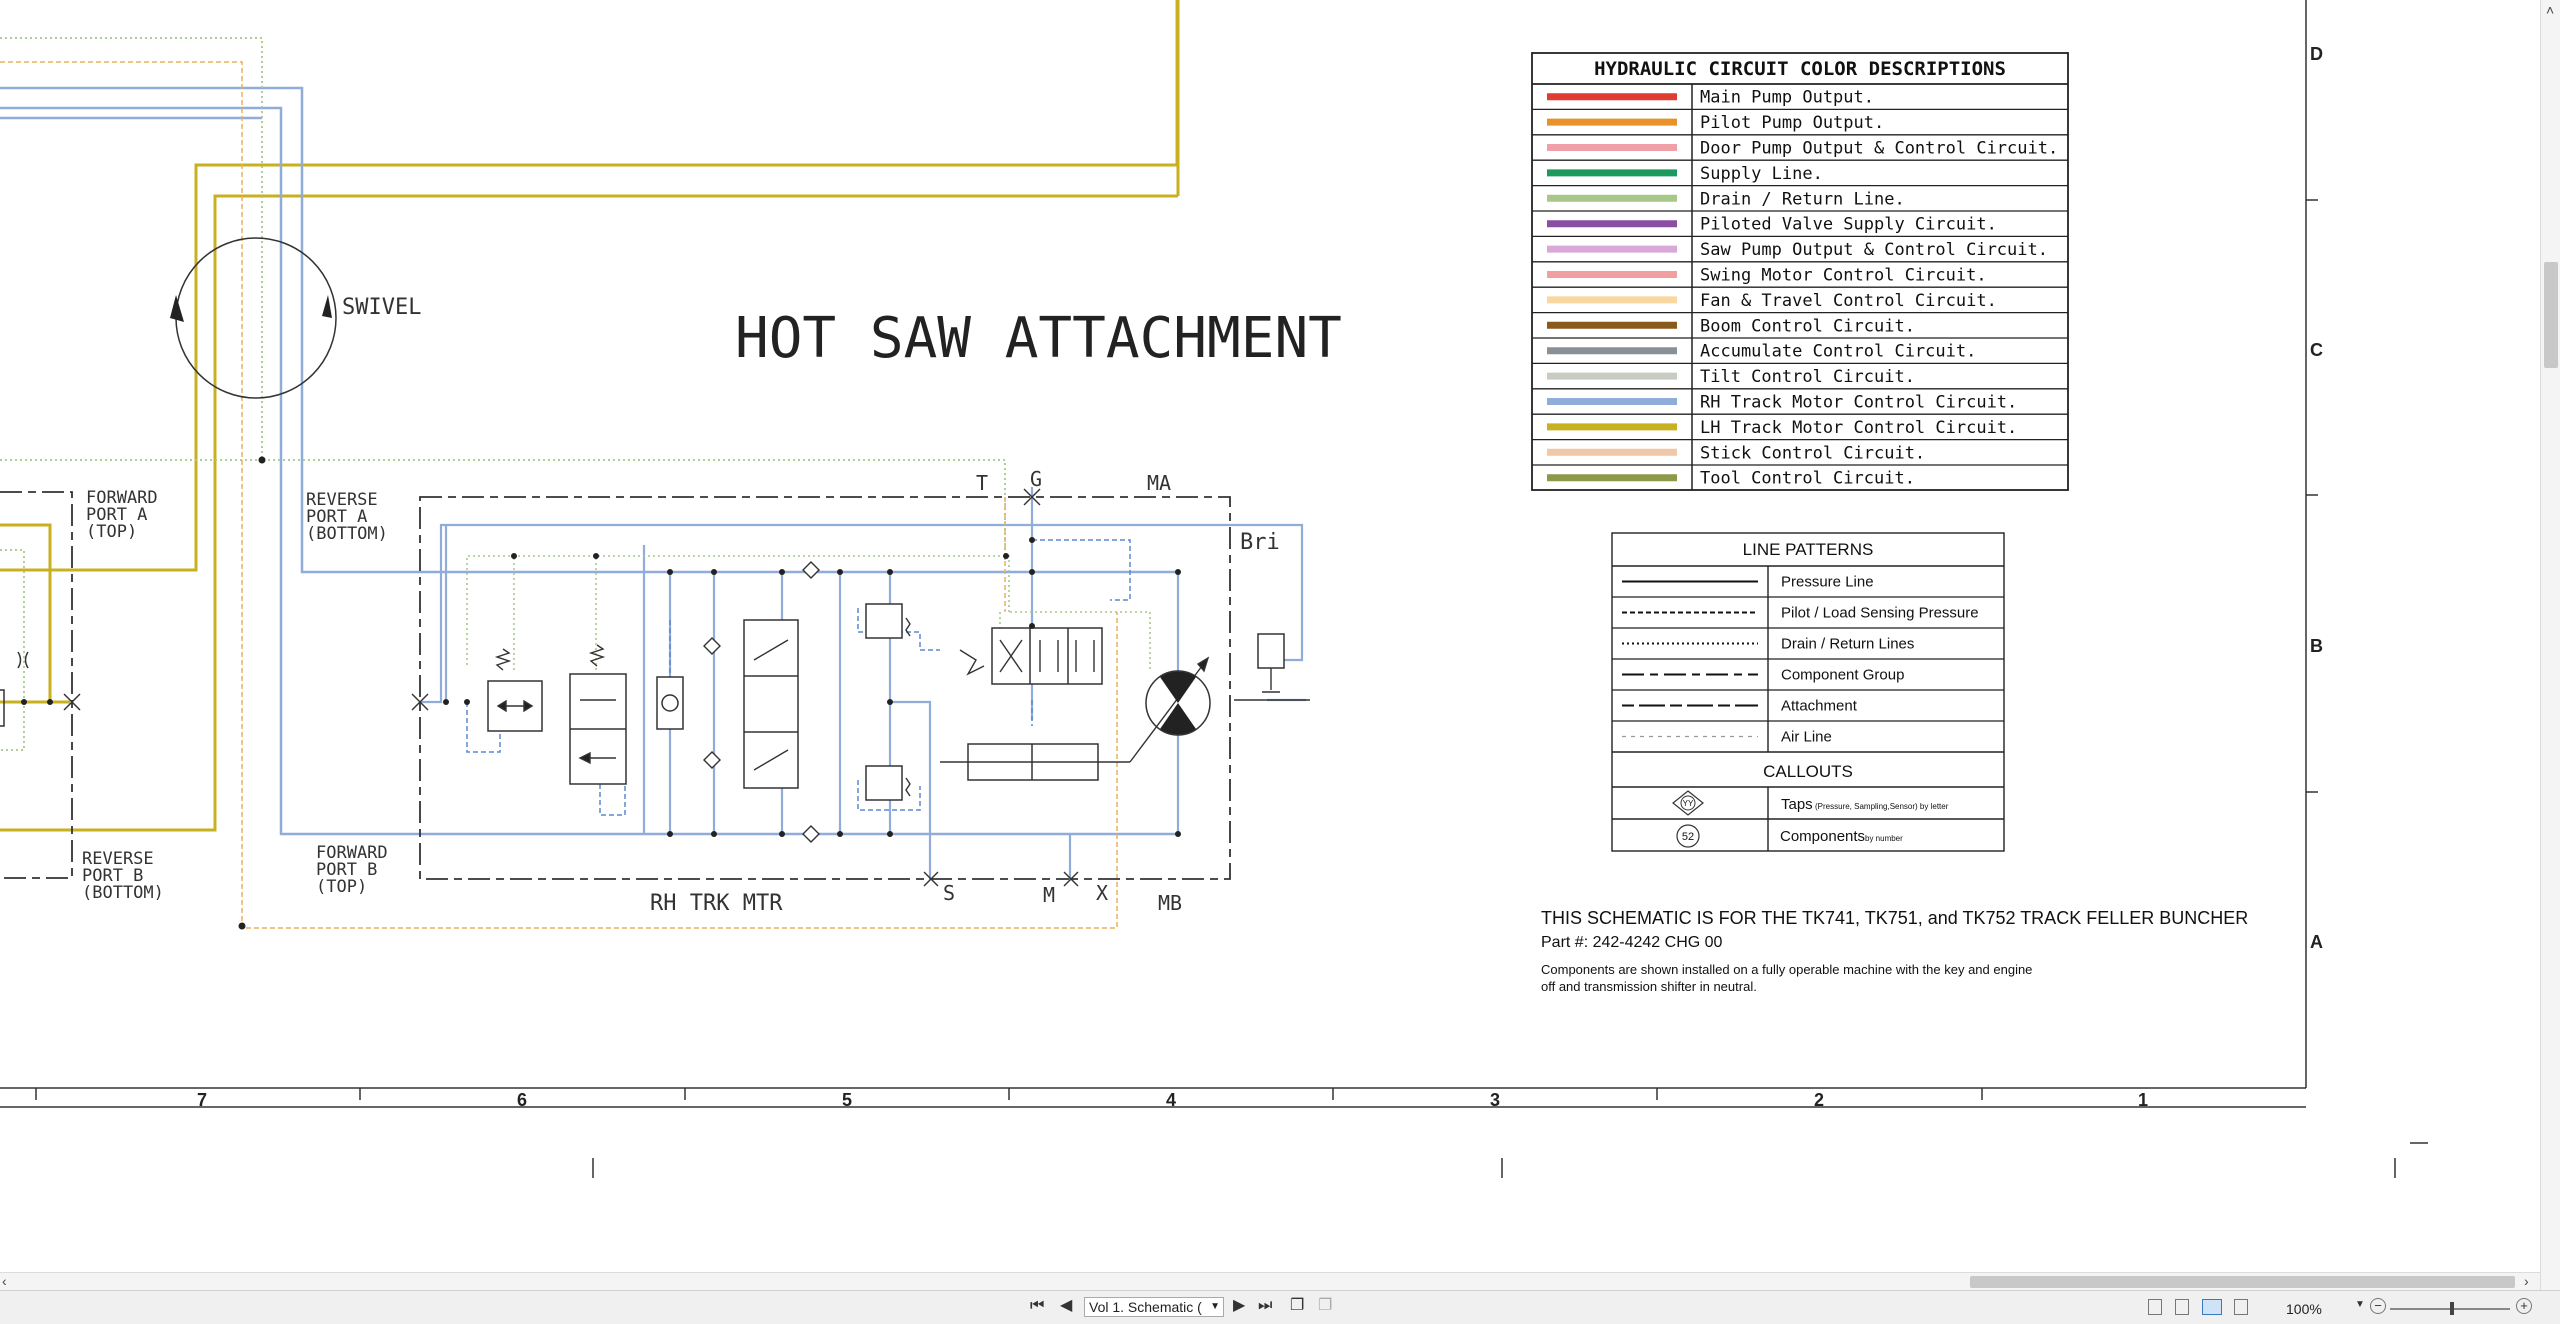 The height and width of the screenshot is (1324, 2560). What do you see at coordinates (1874, 250) in the screenshot?
I see `legend-label: Saw Pump Output & Control Circuit.` at bounding box center [1874, 250].